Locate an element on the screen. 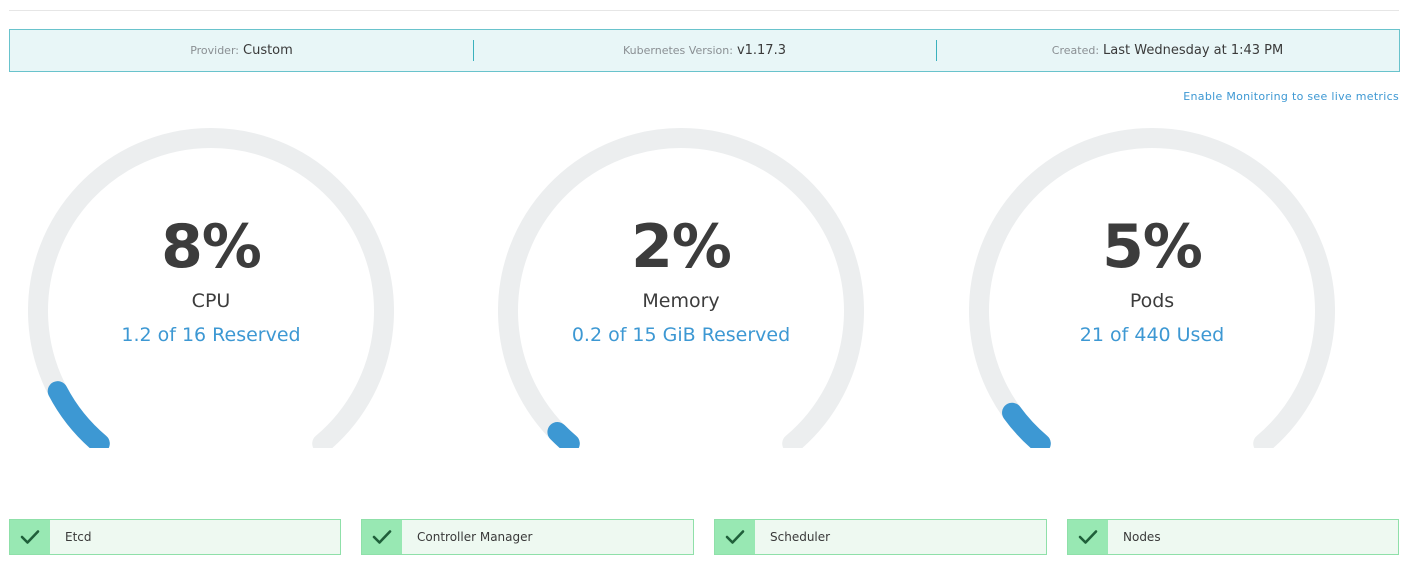 The width and height of the screenshot is (1411, 568). cpu-percent: 8% is located at coordinates (211, 247).